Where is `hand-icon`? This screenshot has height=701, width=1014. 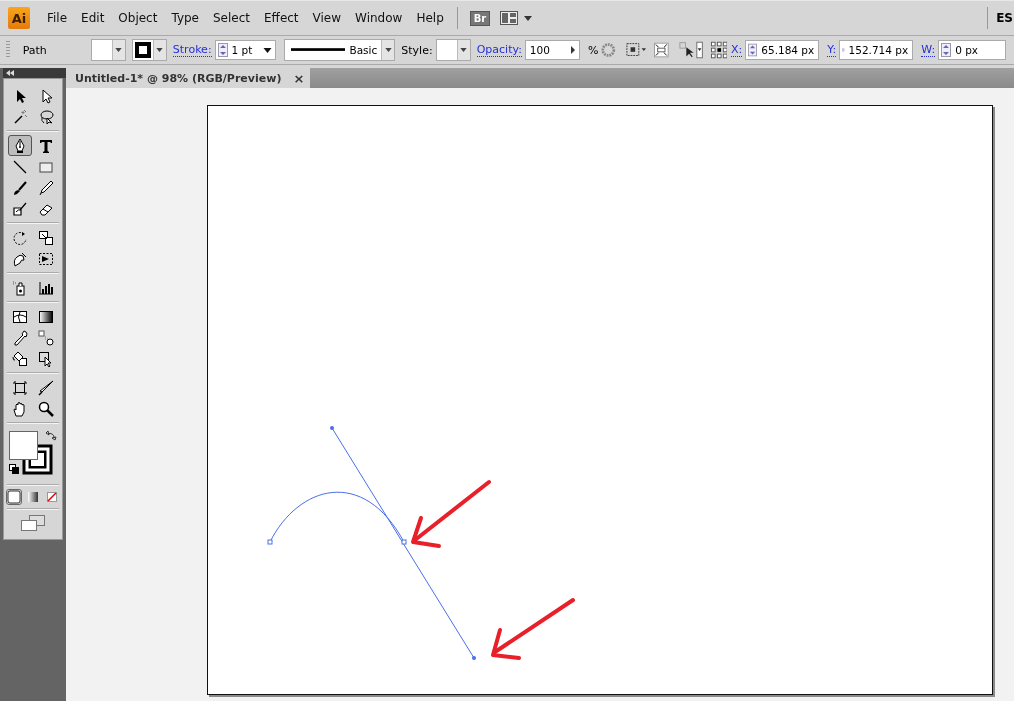 hand-icon is located at coordinates (20, 408).